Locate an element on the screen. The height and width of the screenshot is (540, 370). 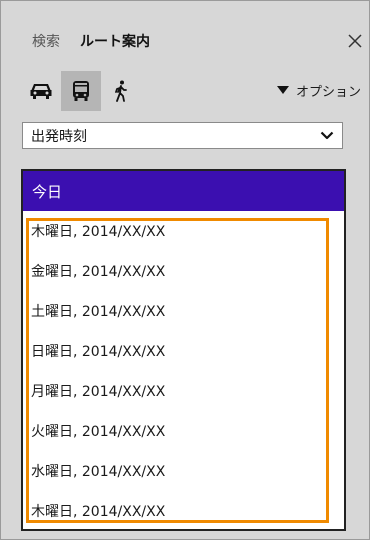
walk-mode-button is located at coordinates (121, 91).